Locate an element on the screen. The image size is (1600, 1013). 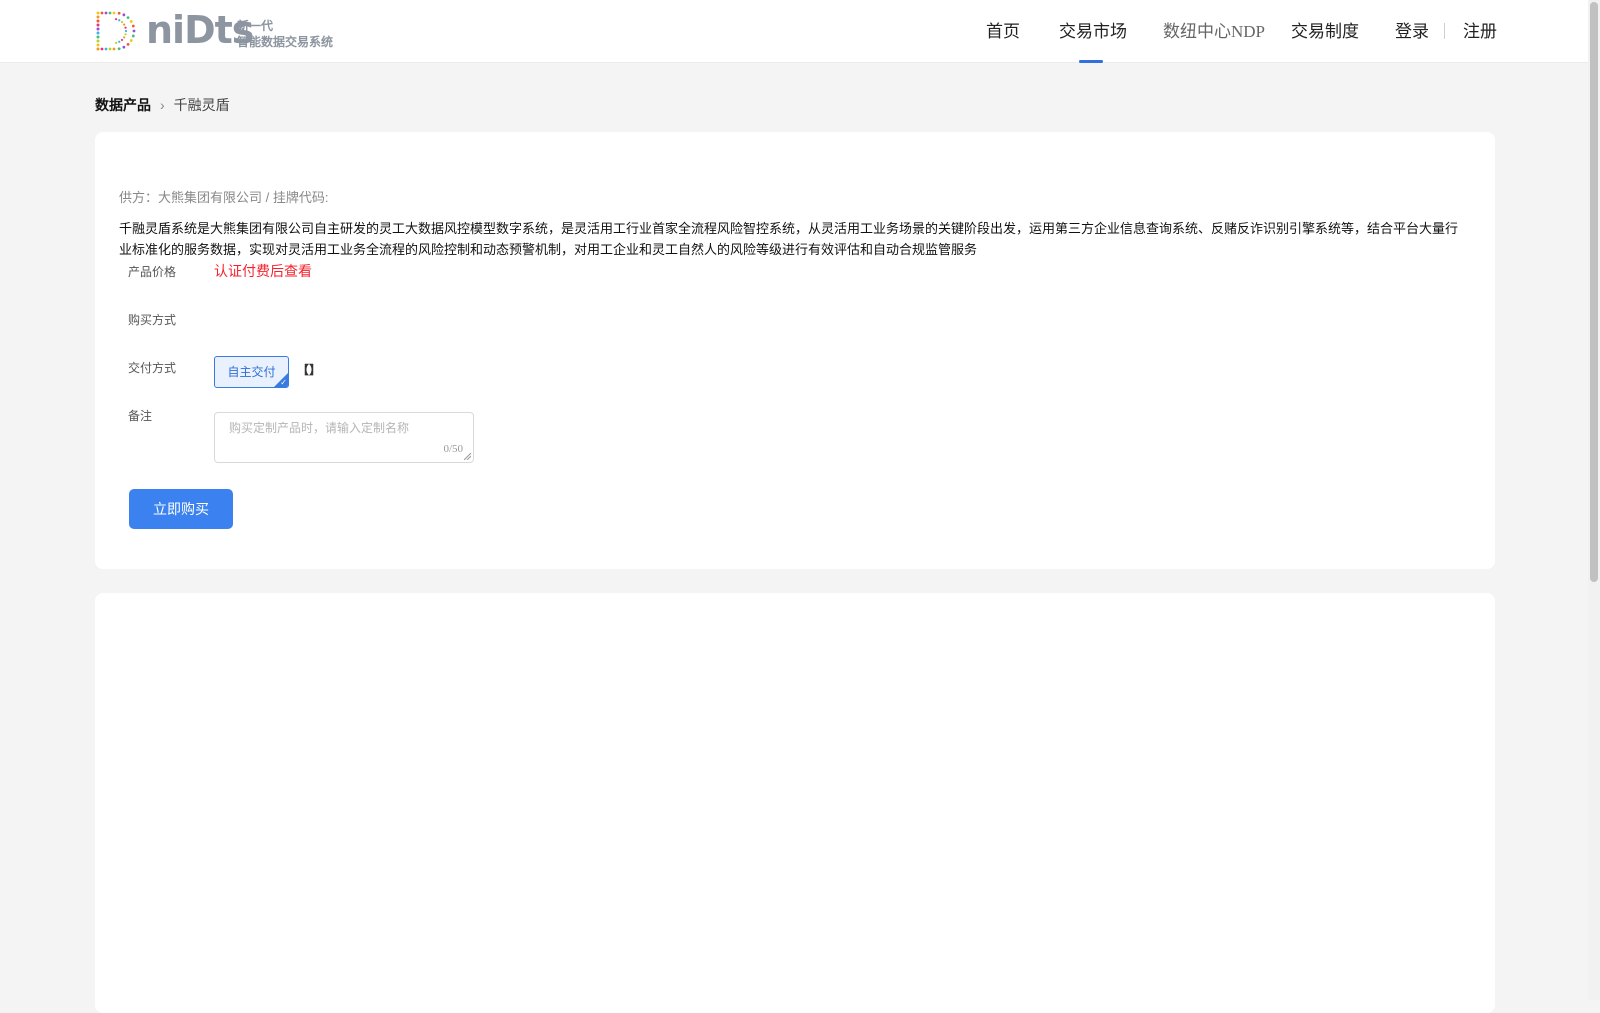
delivery-option-self: 自主交付 ✓ is located at coordinates (251, 372).